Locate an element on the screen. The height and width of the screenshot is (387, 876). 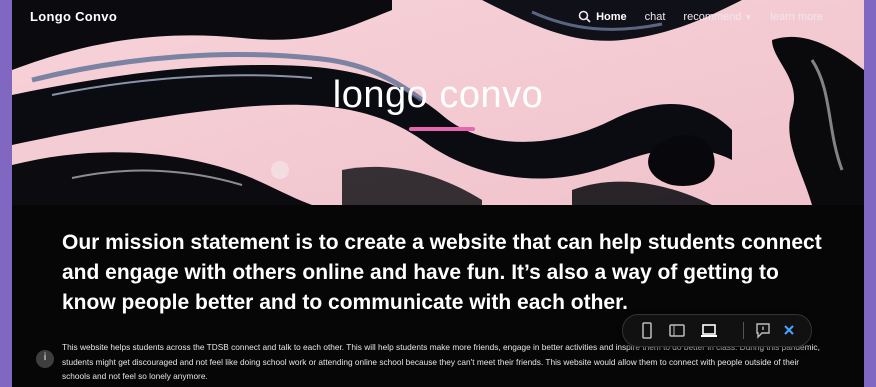
nav-links: Home chat recommend ▼ learn more is located at coordinates (716, 16).